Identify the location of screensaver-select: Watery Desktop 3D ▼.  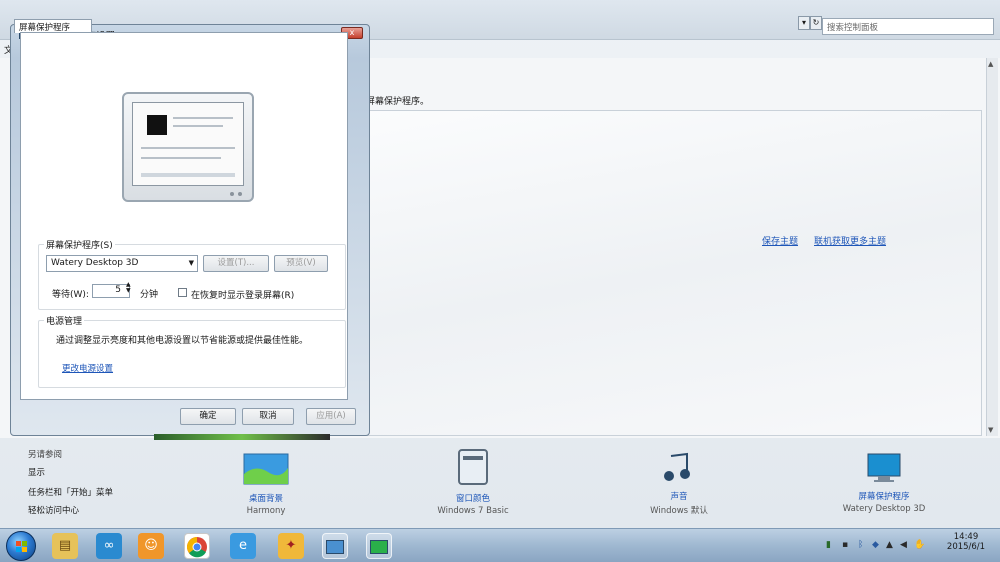
(122, 263).